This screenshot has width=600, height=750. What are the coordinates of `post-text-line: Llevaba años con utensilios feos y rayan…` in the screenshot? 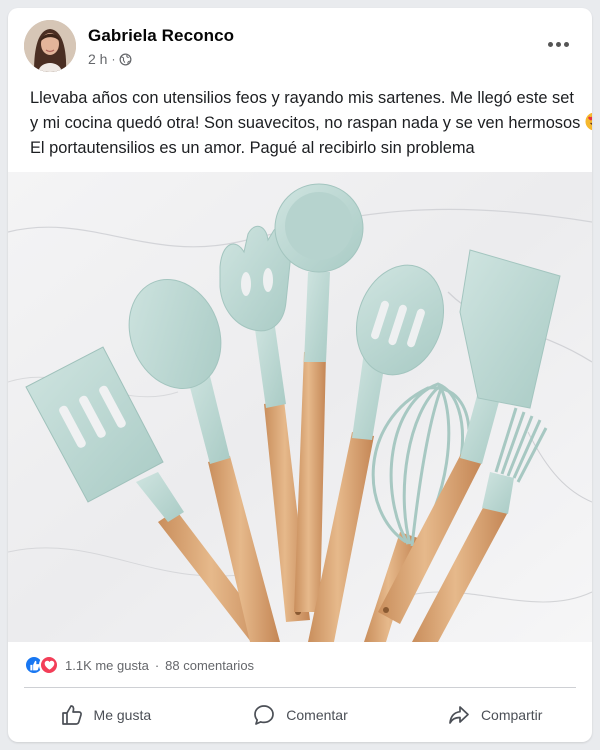 It's located at (302, 98).